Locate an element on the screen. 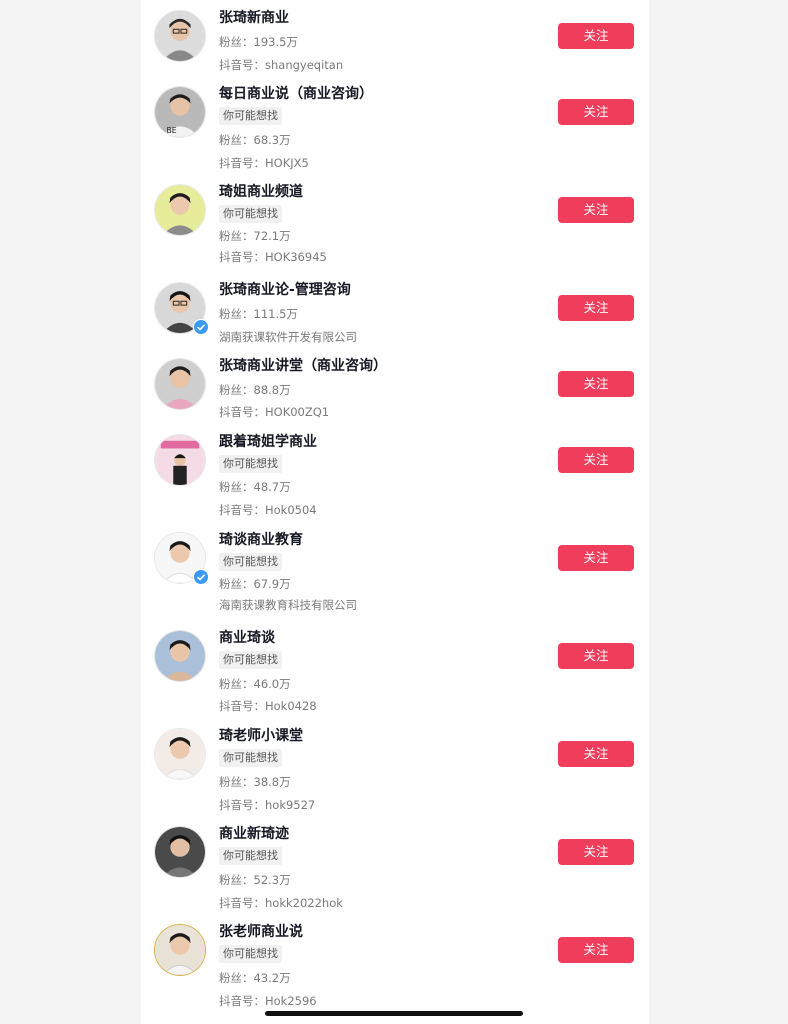  fan-count: 粉丝：38.8万 is located at coordinates (255, 782).